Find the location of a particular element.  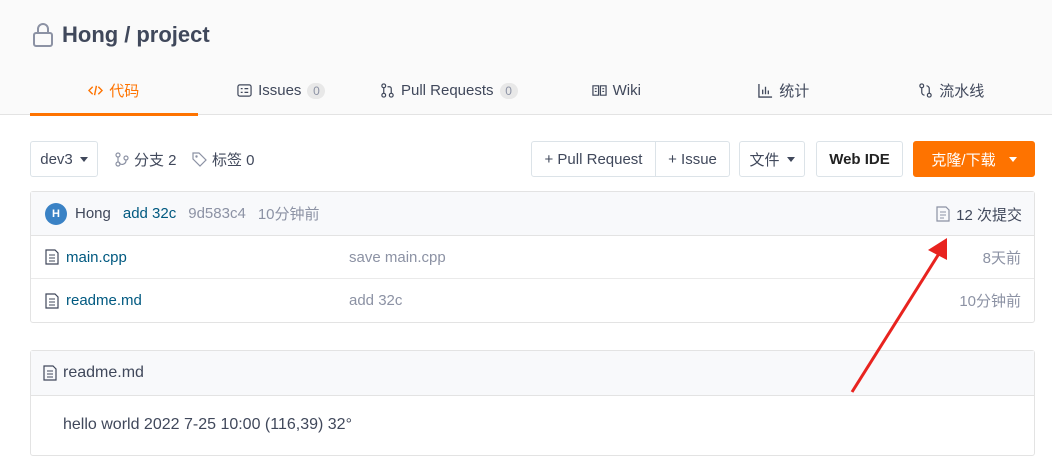

commit-time: 10分钟前 is located at coordinates (288, 214).